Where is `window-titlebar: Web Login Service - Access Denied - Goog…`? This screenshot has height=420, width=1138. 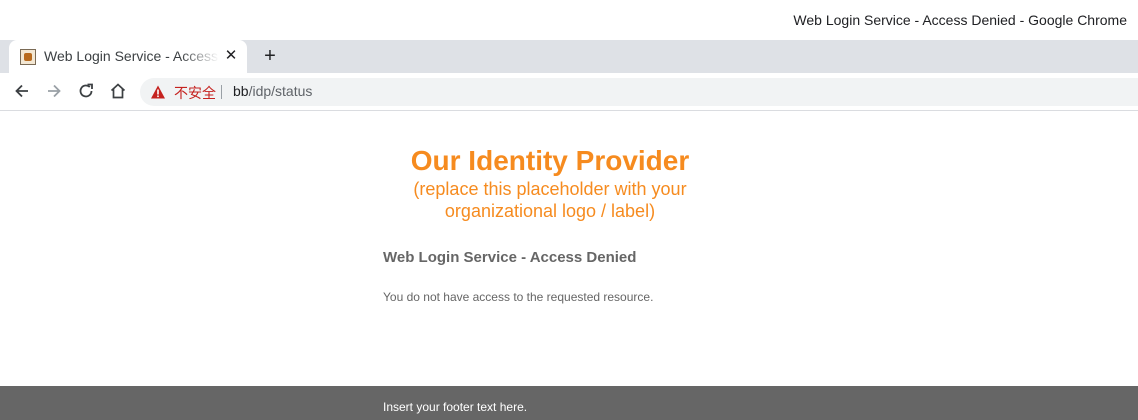 window-titlebar: Web Login Service - Access Denied - Goog… is located at coordinates (569, 20).